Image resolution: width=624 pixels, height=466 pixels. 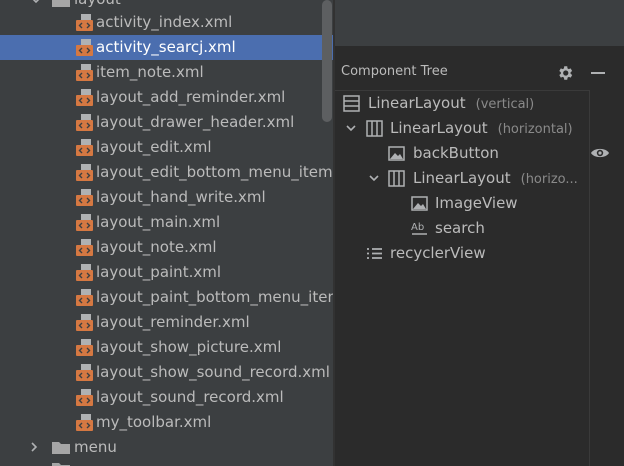 I want to click on tree-file-item: layout_paint.xml, so click(x=166, y=272).